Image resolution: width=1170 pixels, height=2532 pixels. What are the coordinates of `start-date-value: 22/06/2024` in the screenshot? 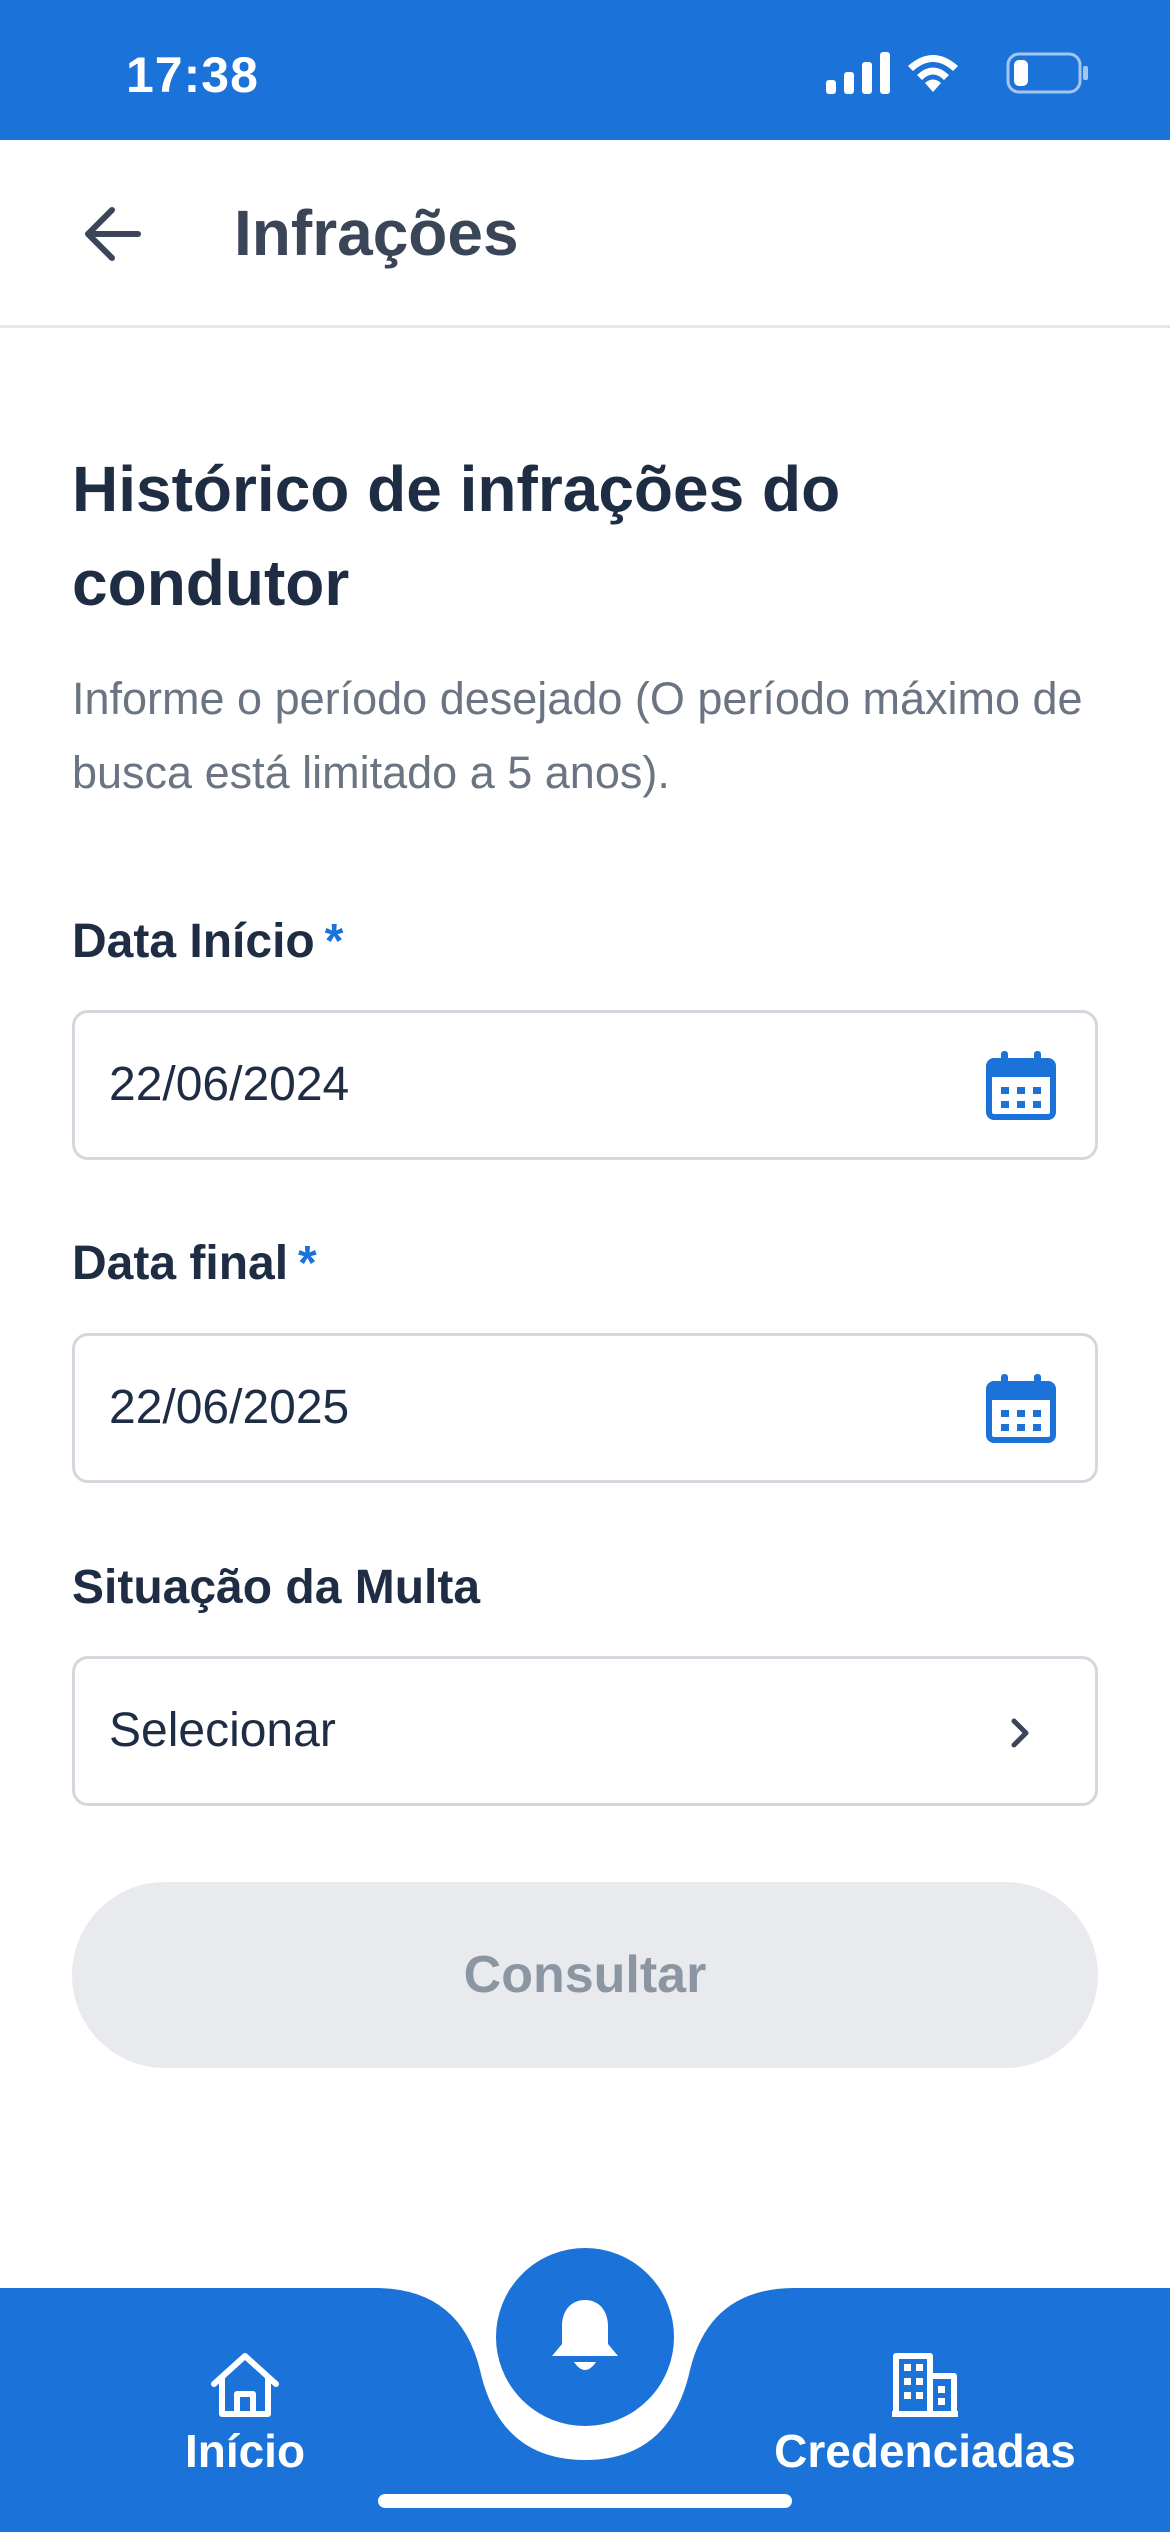 It's located at (229, 1084).